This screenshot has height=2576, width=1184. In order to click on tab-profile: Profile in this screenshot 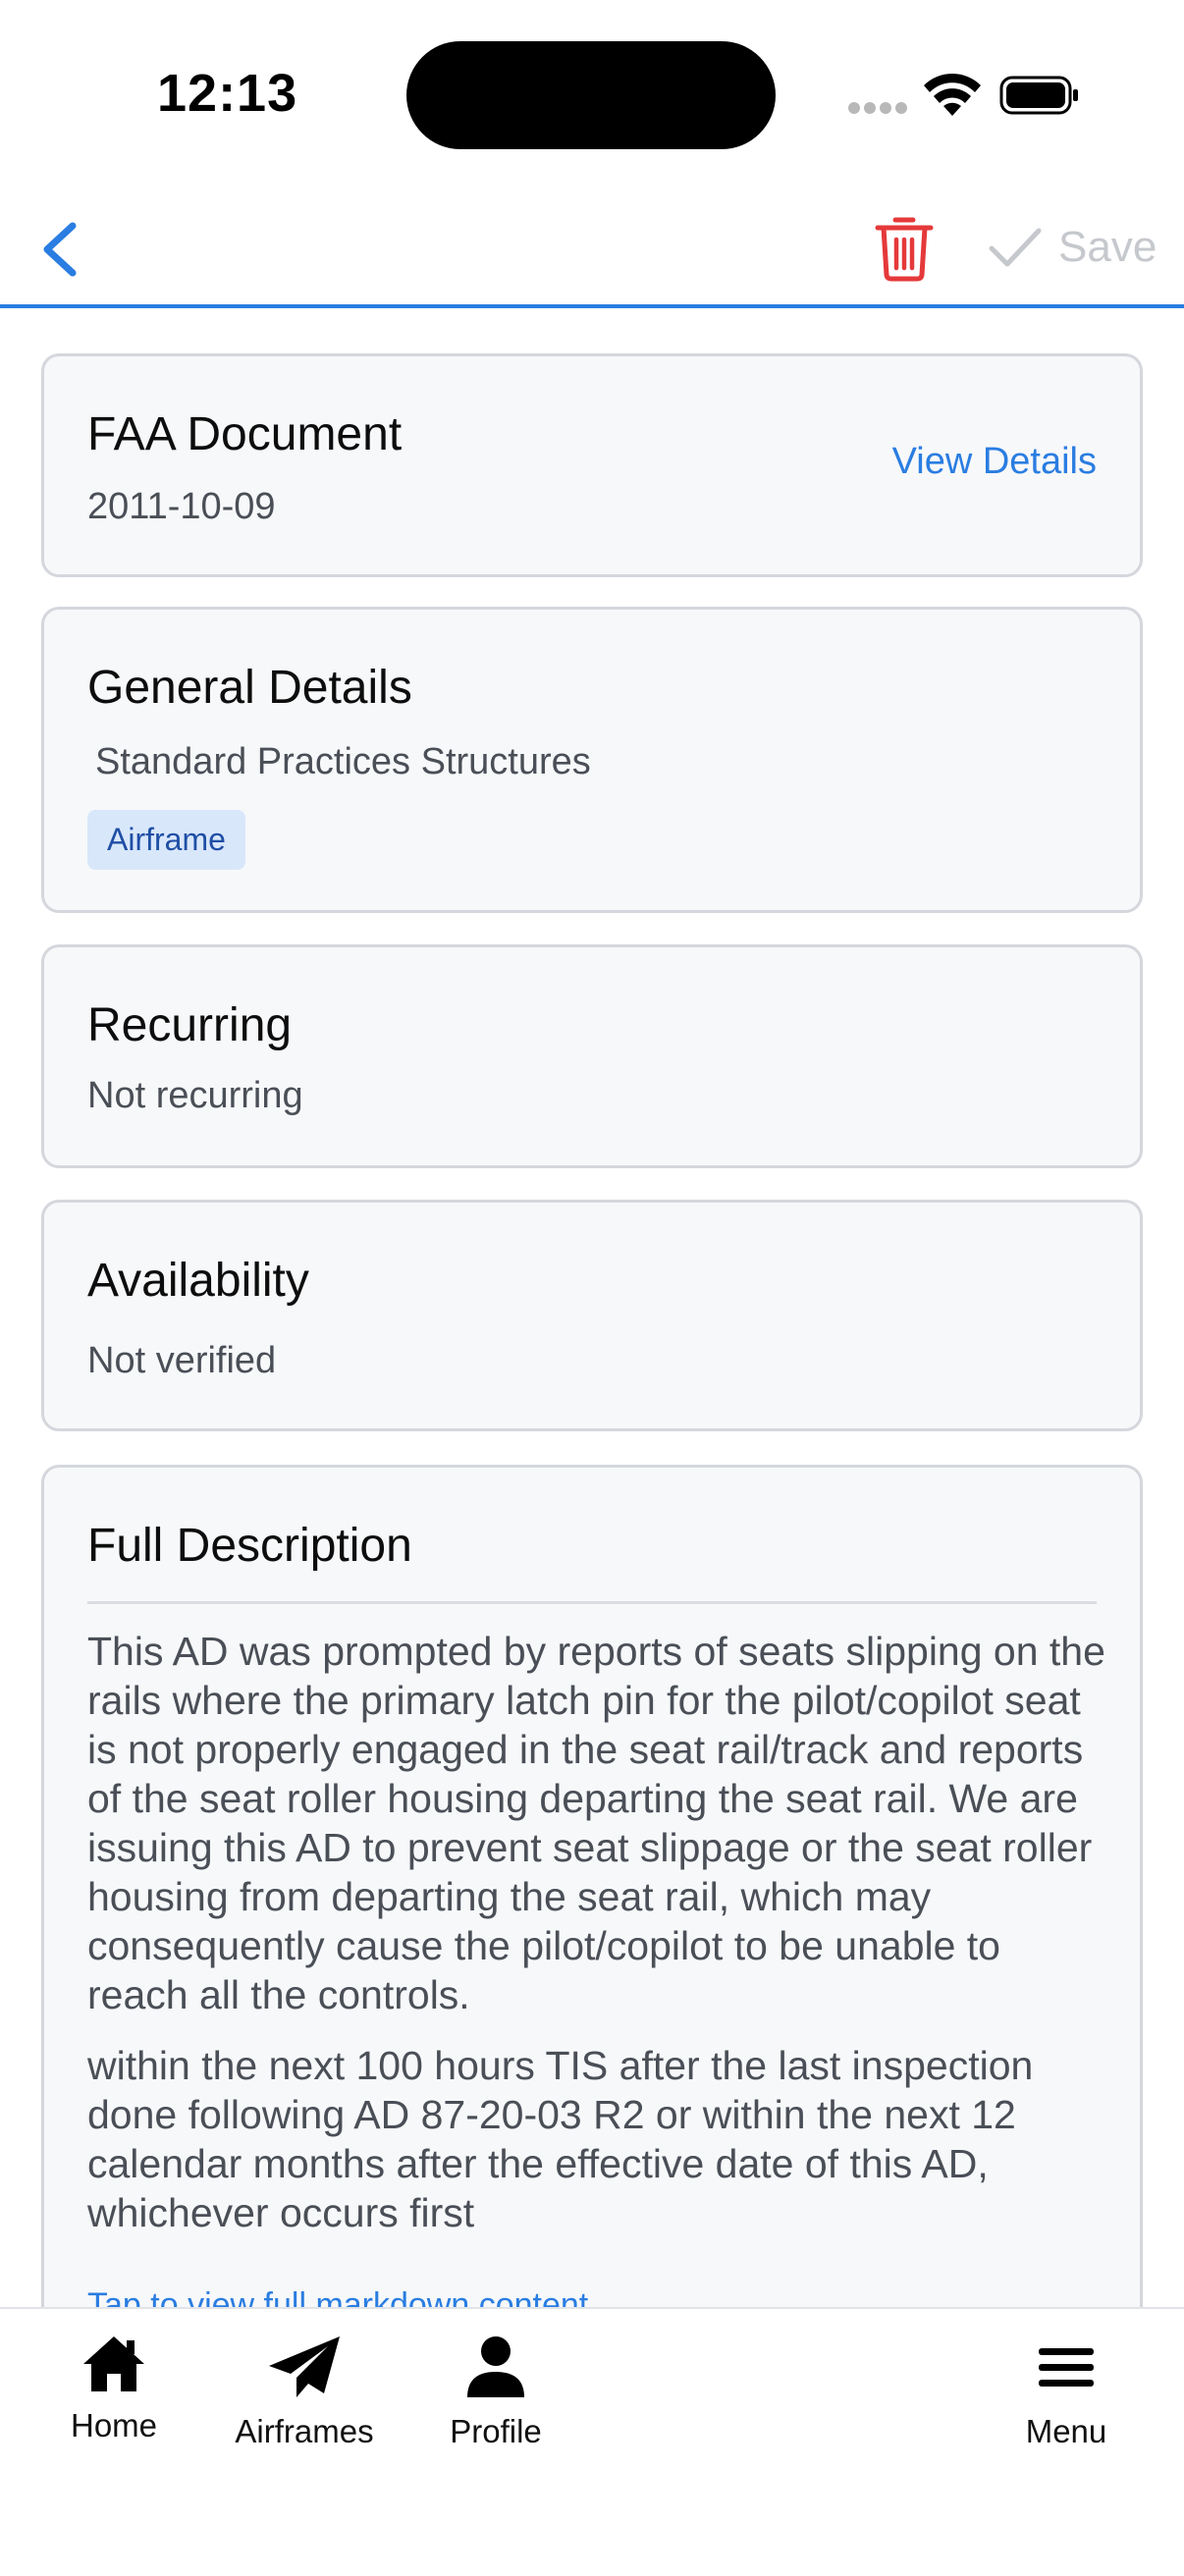, I will do `click(496, 2392)`.